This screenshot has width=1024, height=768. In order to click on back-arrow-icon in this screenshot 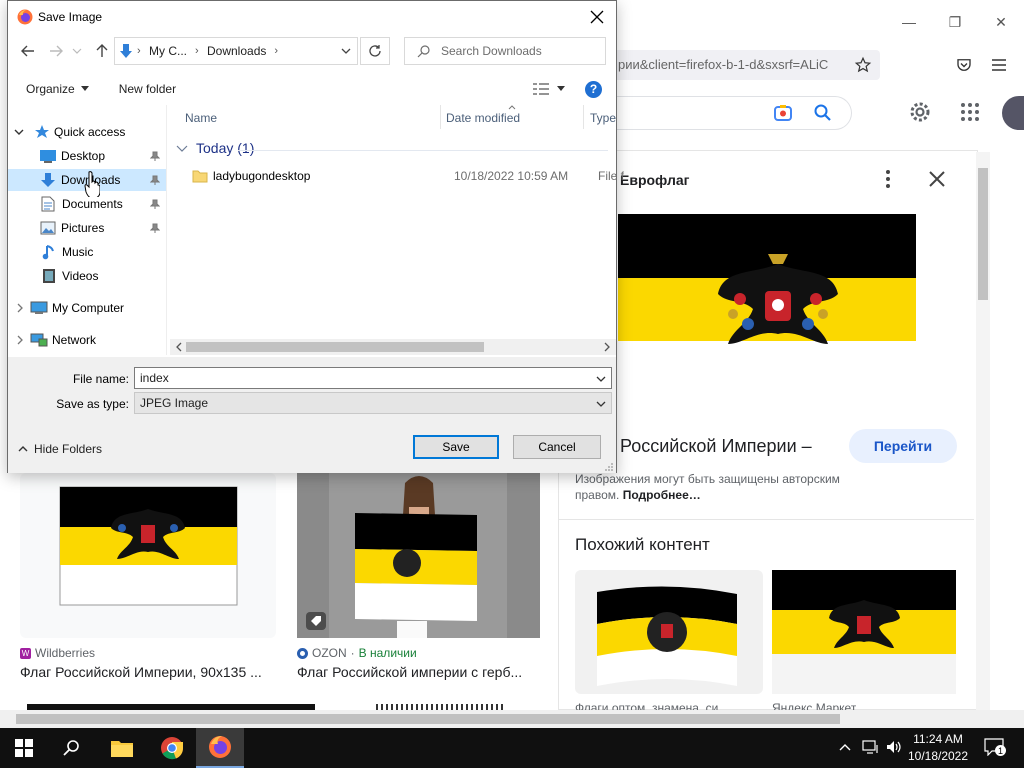, I will do `click(28, 51)`.